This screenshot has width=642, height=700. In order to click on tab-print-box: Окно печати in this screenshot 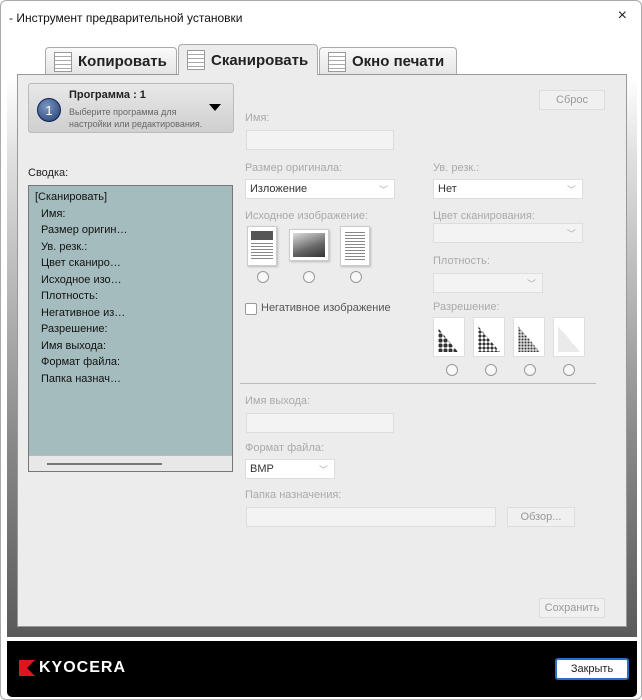, I will do `click(388, 61)`.